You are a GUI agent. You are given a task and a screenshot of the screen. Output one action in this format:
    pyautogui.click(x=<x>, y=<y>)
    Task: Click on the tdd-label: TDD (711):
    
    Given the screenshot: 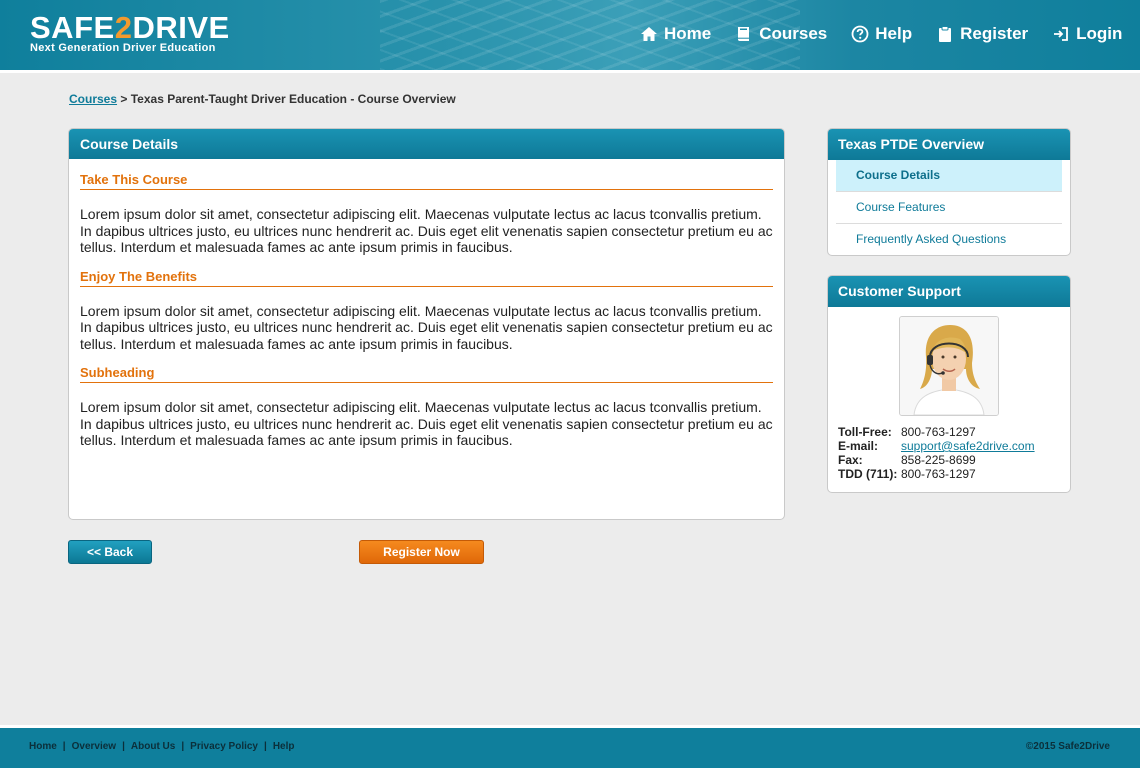 What is the action you would take?
    pyautogui.click(x=868, y=474)
    